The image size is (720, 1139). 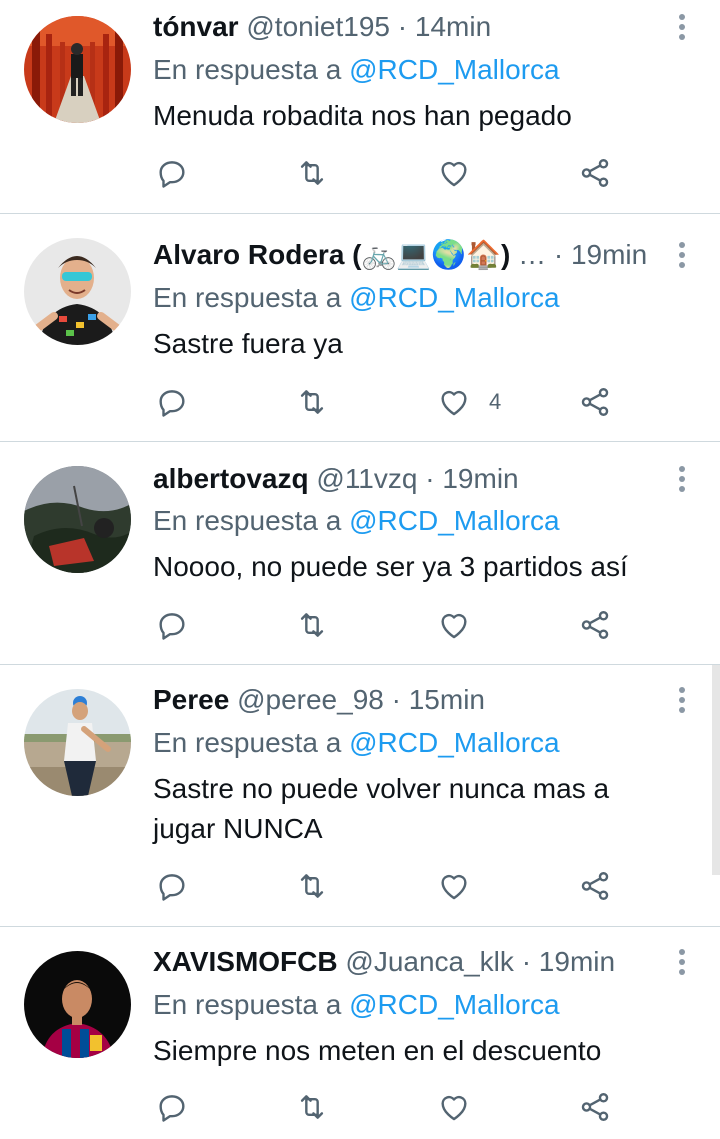 What do you see at coordinates (310, 699) in the screenshot?
I see `user-handle: @peree_98` at bounding box center [310, 699].